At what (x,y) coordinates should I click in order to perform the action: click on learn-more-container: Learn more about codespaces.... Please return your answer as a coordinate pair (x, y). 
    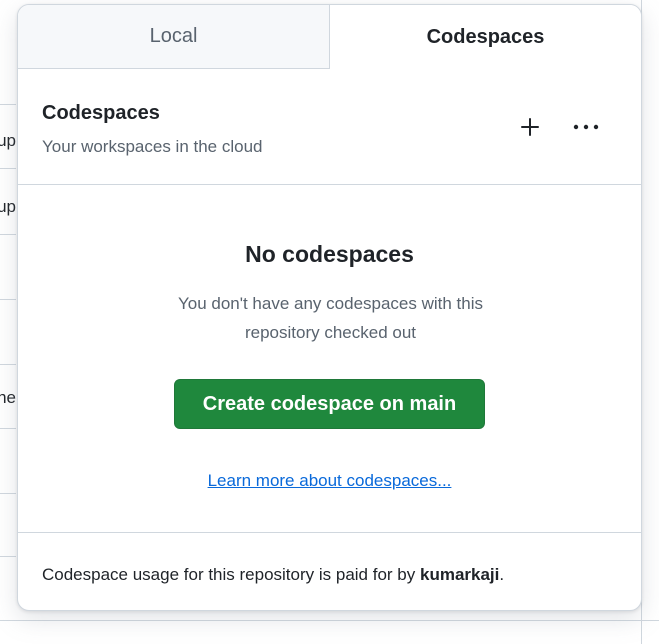
    Looking at the image, I should click on (329, 481).